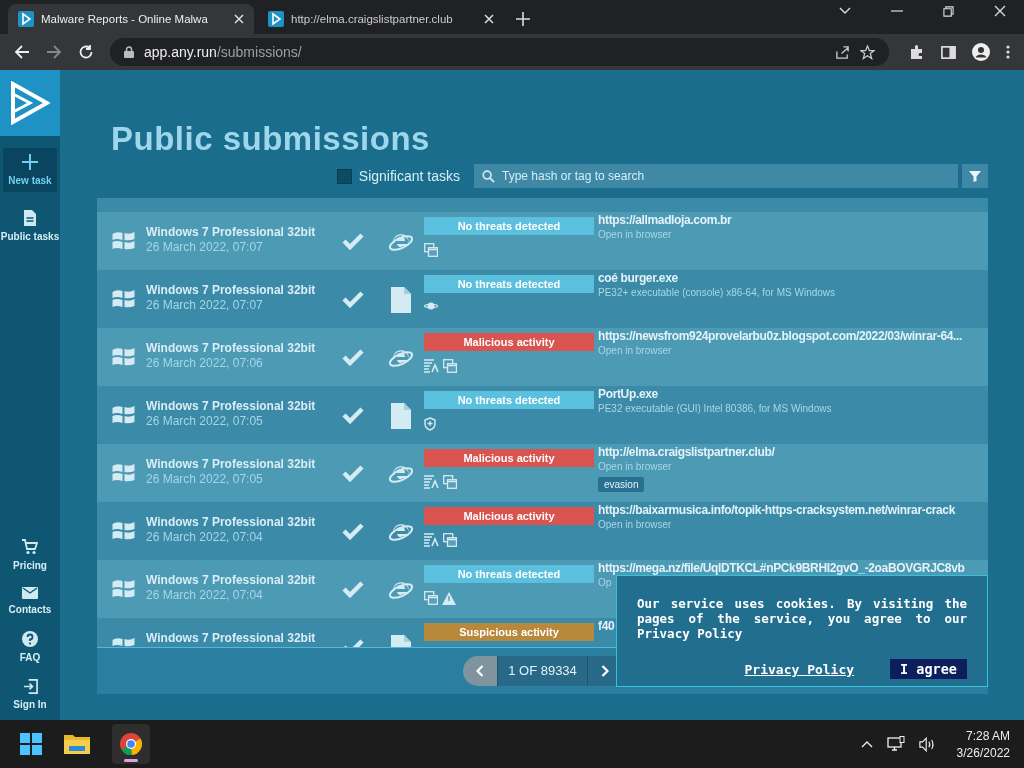  I want to click on search-field: Type hash or tag to search, so click(716, 176).